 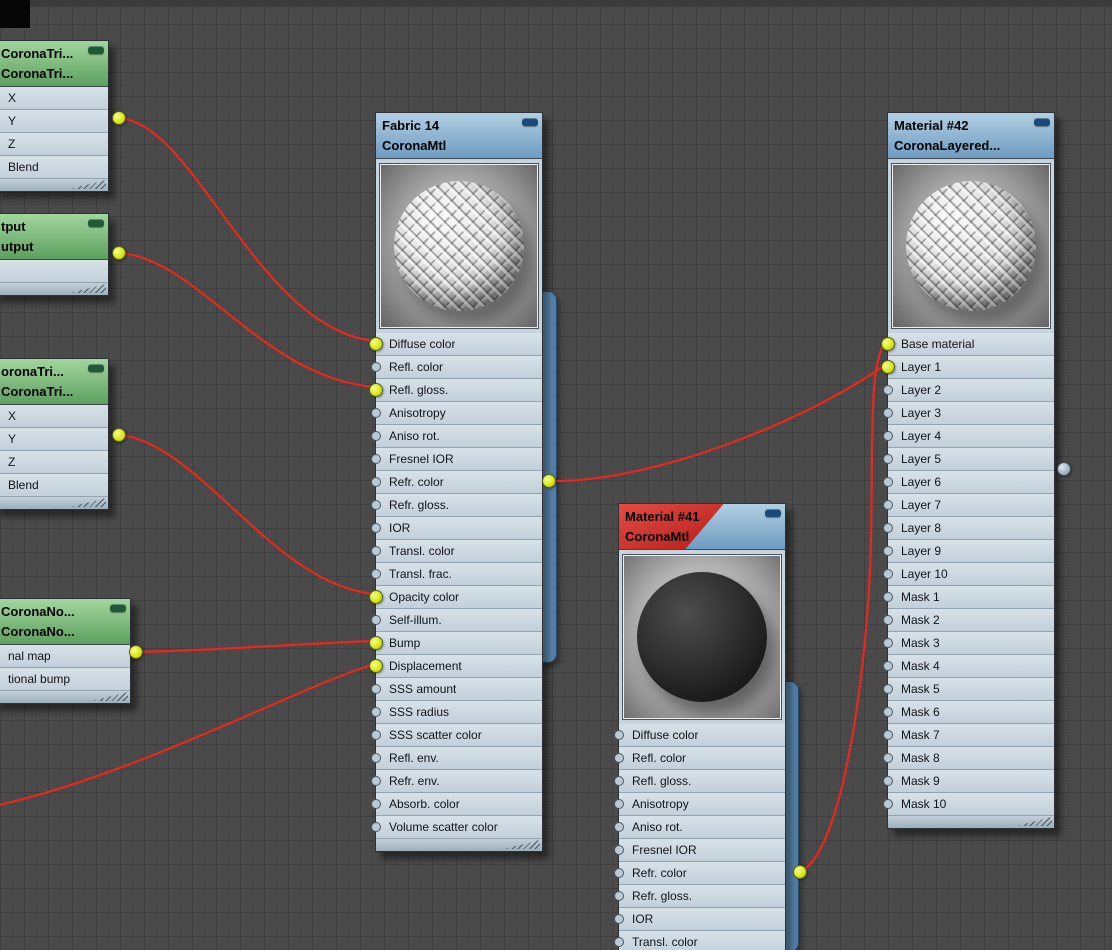 I want to click on node-corona-output: tput utput, so click(x=54, y=254).